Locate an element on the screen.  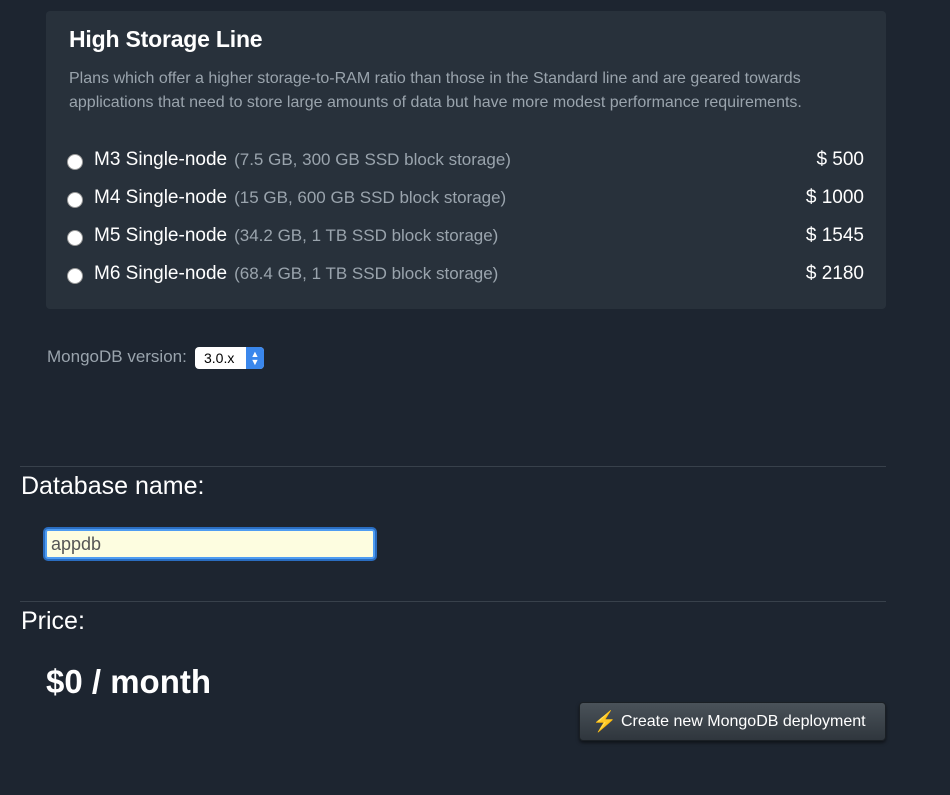
plan-price: $ 1000 is located at coordinates (834, 197).